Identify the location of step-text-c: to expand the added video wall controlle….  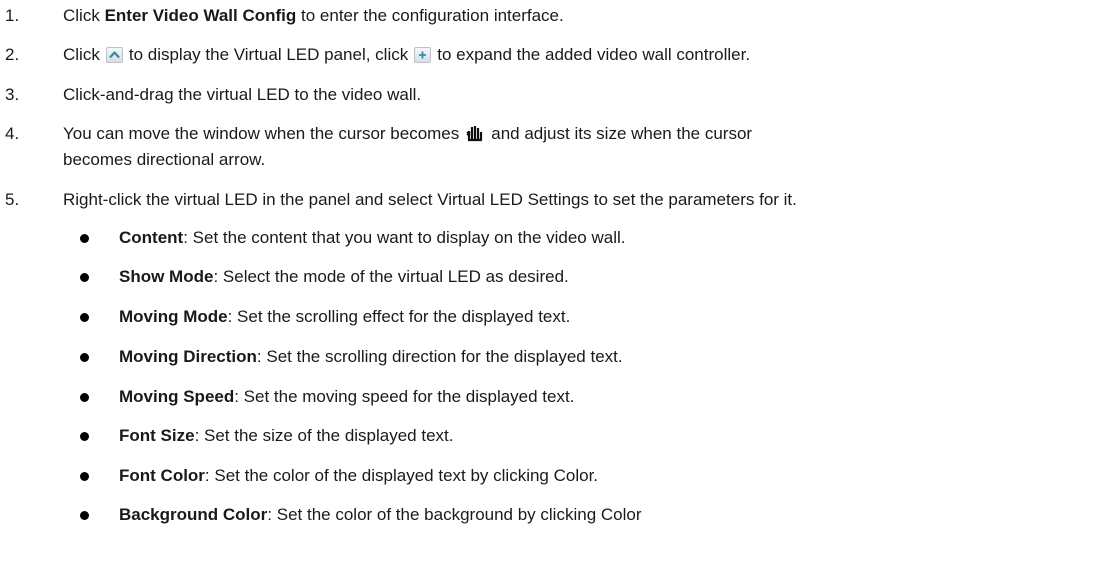
(594, 54).